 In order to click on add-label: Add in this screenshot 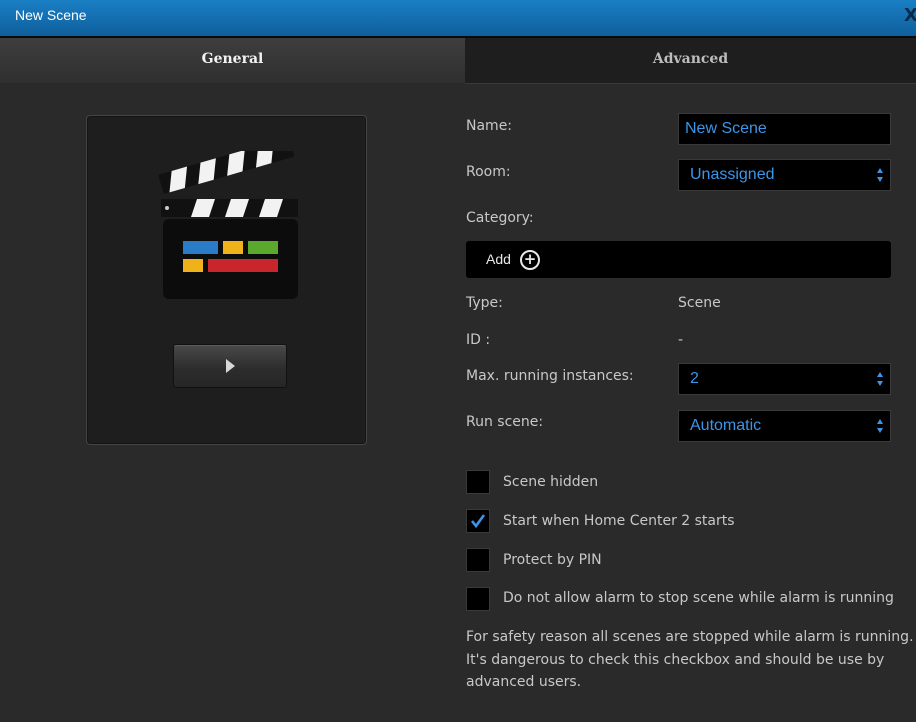, I will do `click(498, 259)`.